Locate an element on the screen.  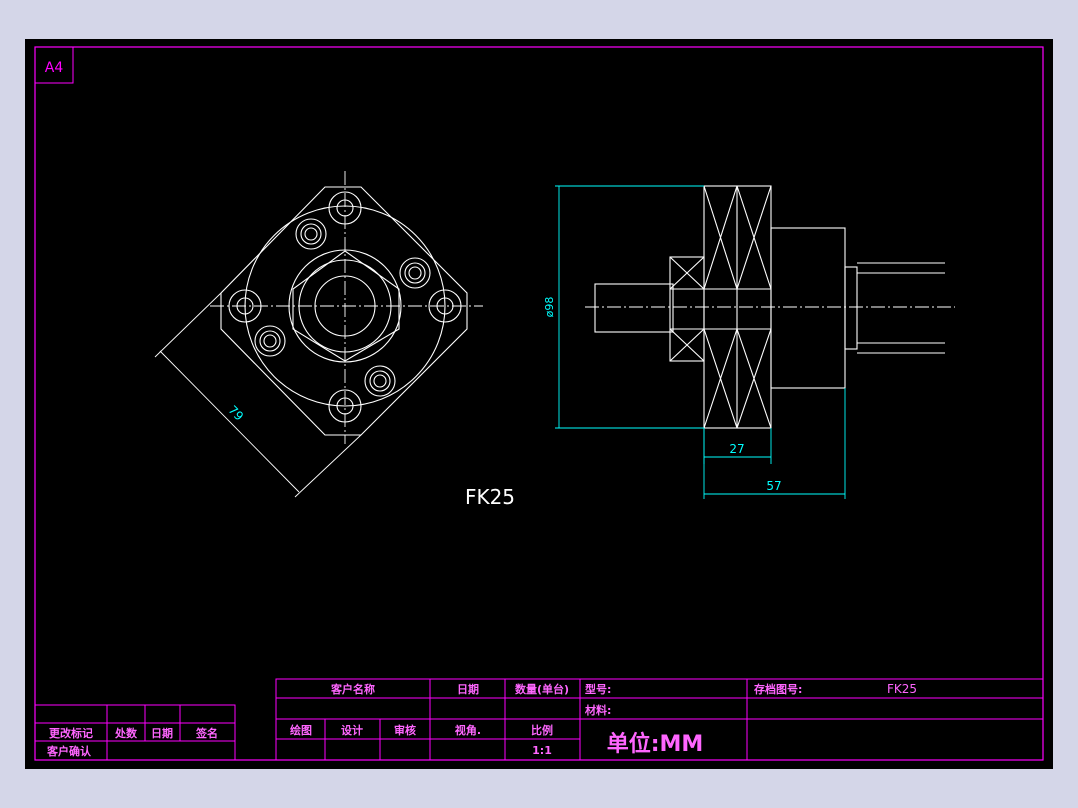
dimension-57: 57 is located at coordinates (773, 486).